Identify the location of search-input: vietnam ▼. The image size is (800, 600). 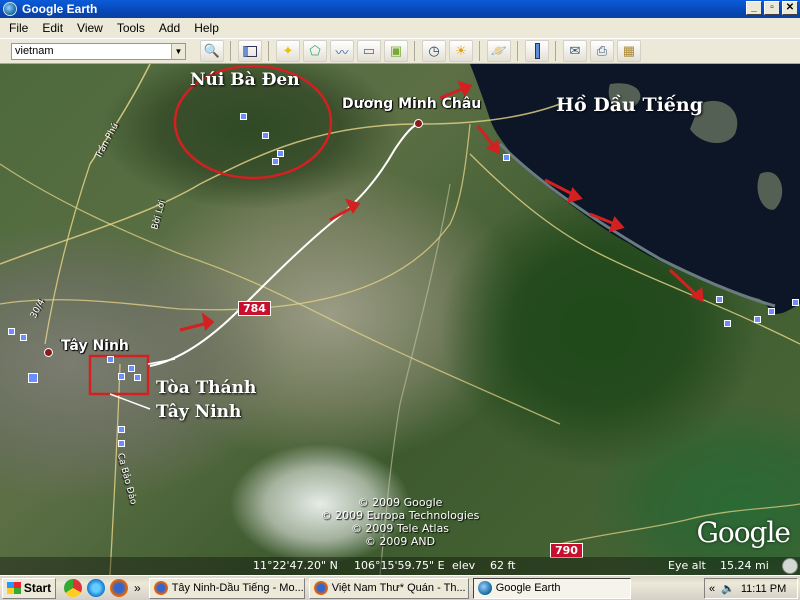
(98, 51).